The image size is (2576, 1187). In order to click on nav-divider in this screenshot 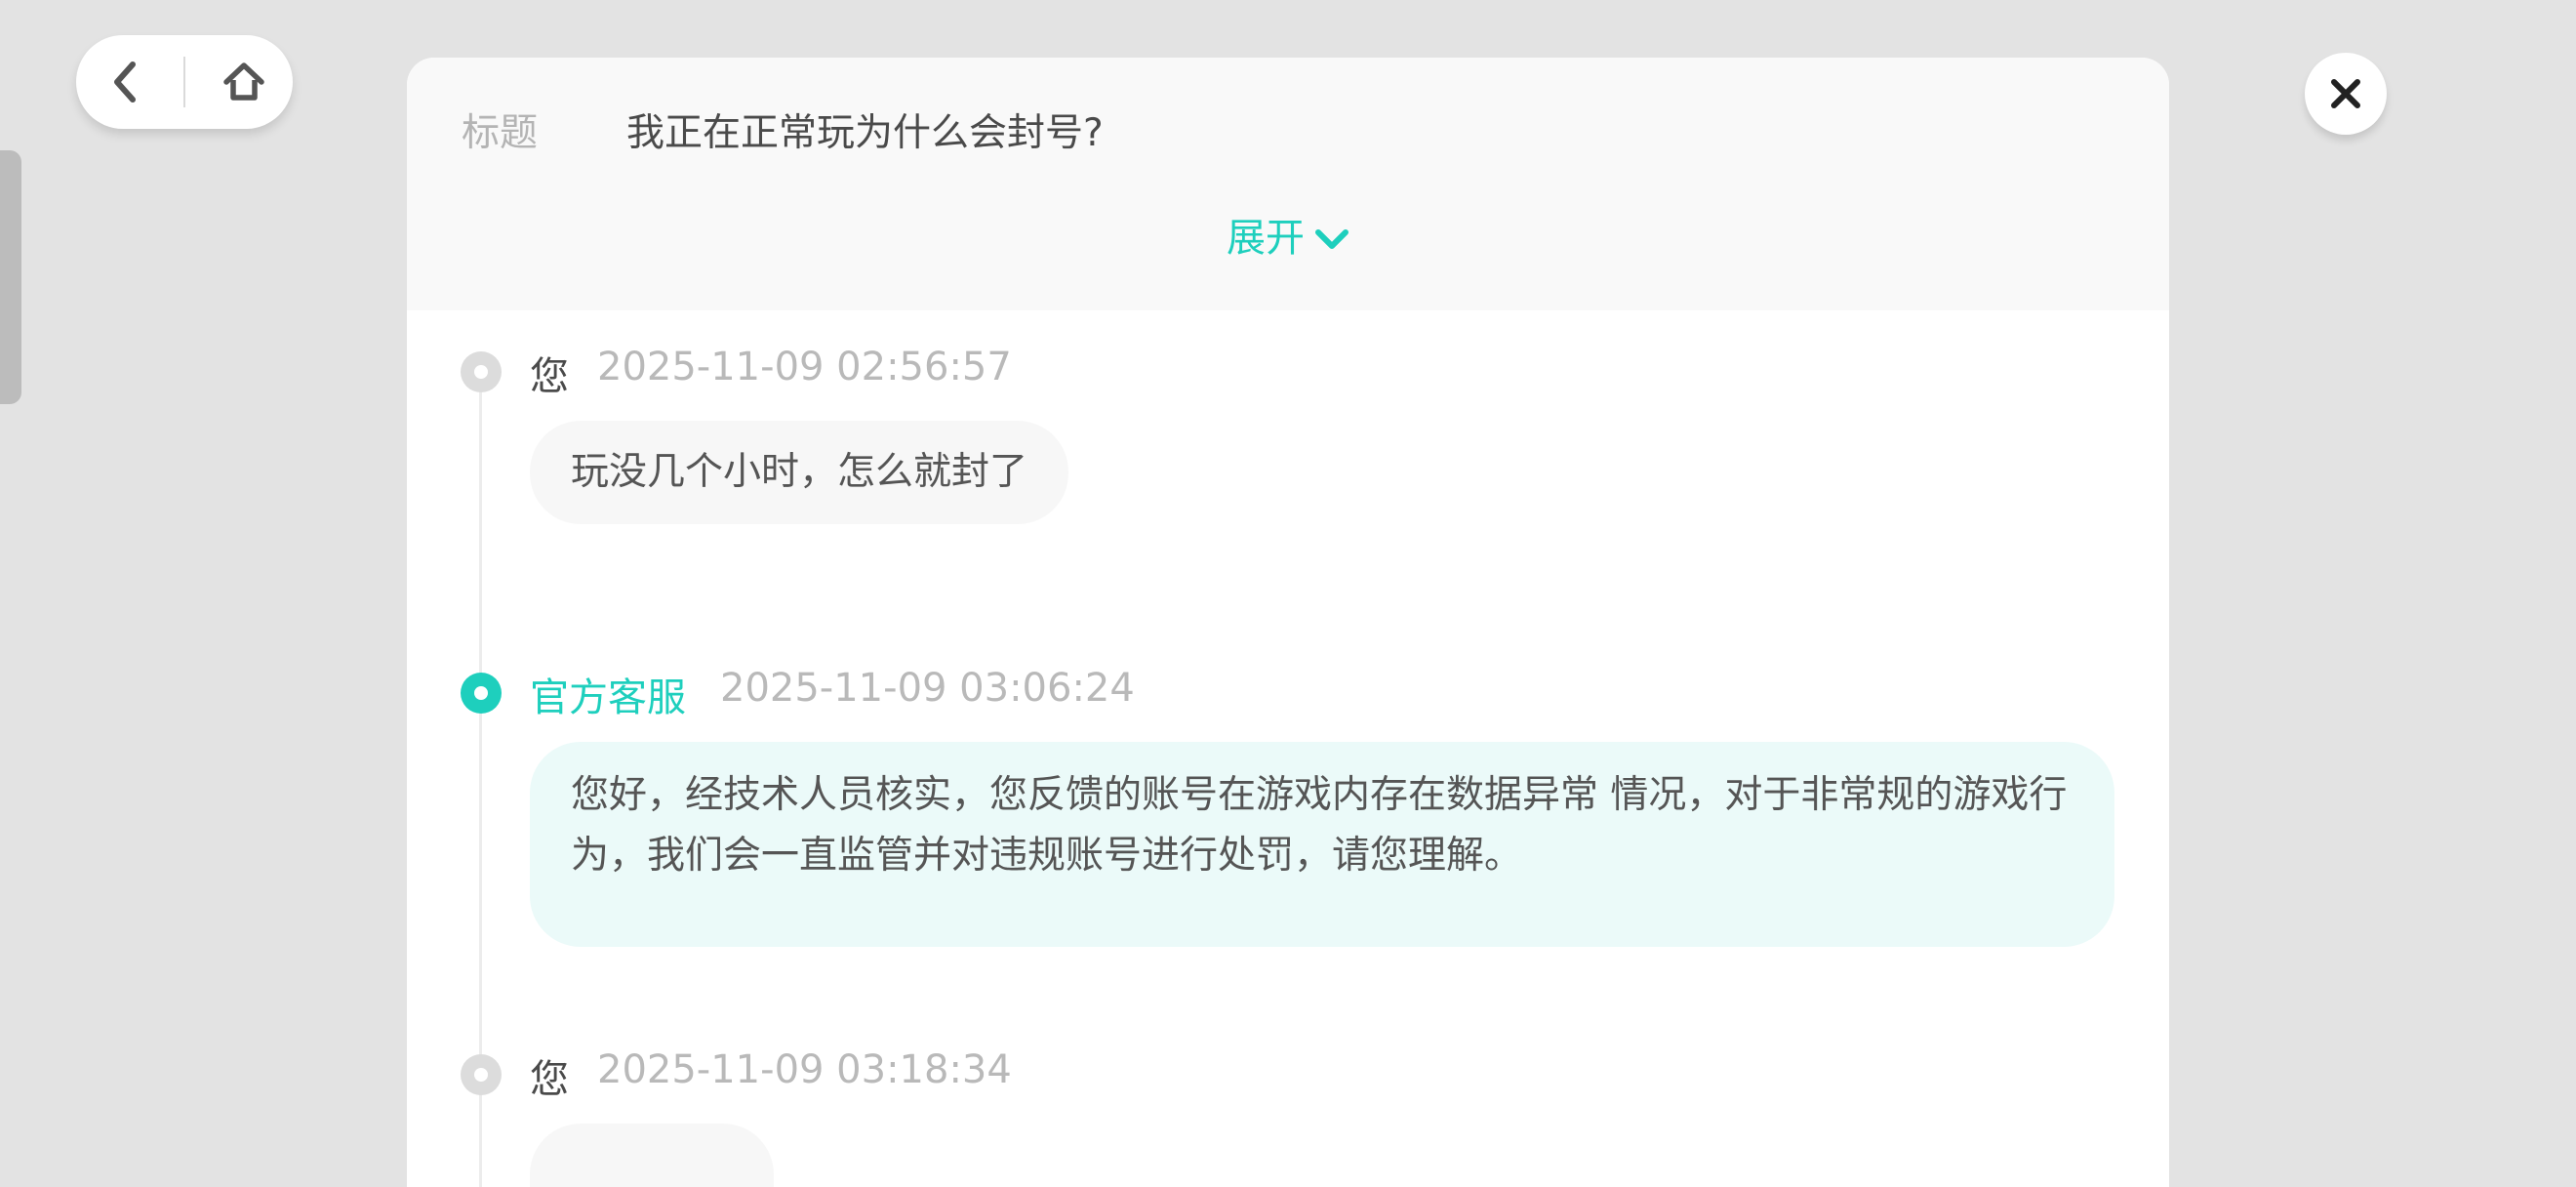, I will do `click(184, 82)`.